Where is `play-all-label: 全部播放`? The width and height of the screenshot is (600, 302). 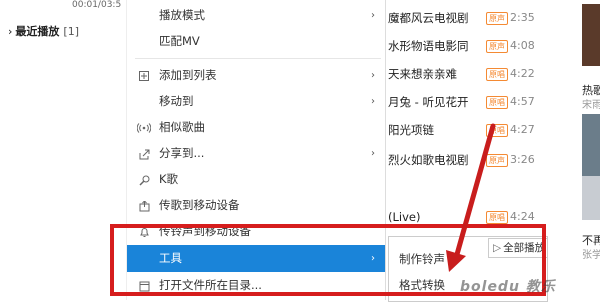 play-all-label: 全部播放 is located at coordinates (524, 248).